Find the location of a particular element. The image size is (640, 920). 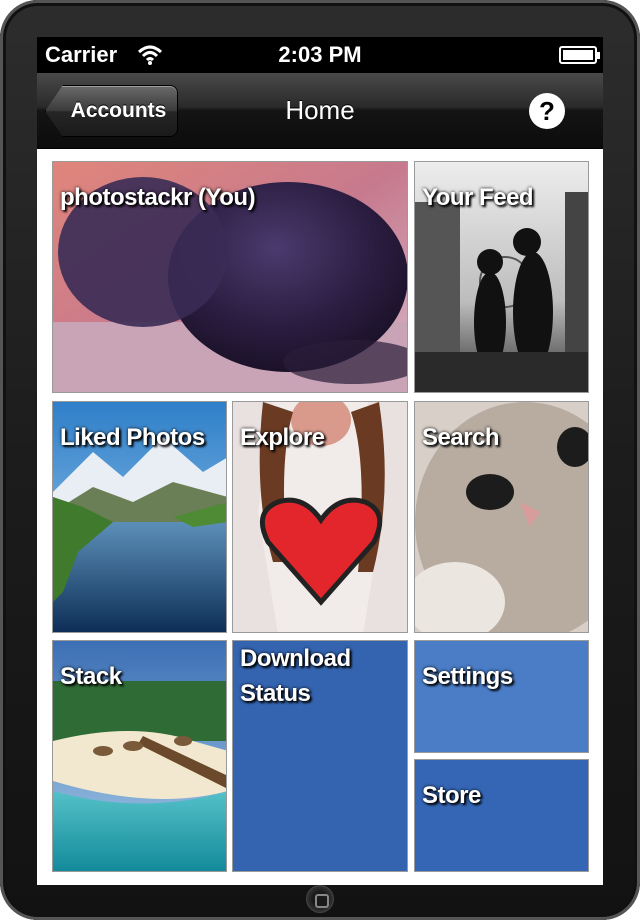

page-title: Home is located at coordinates (320, 110).